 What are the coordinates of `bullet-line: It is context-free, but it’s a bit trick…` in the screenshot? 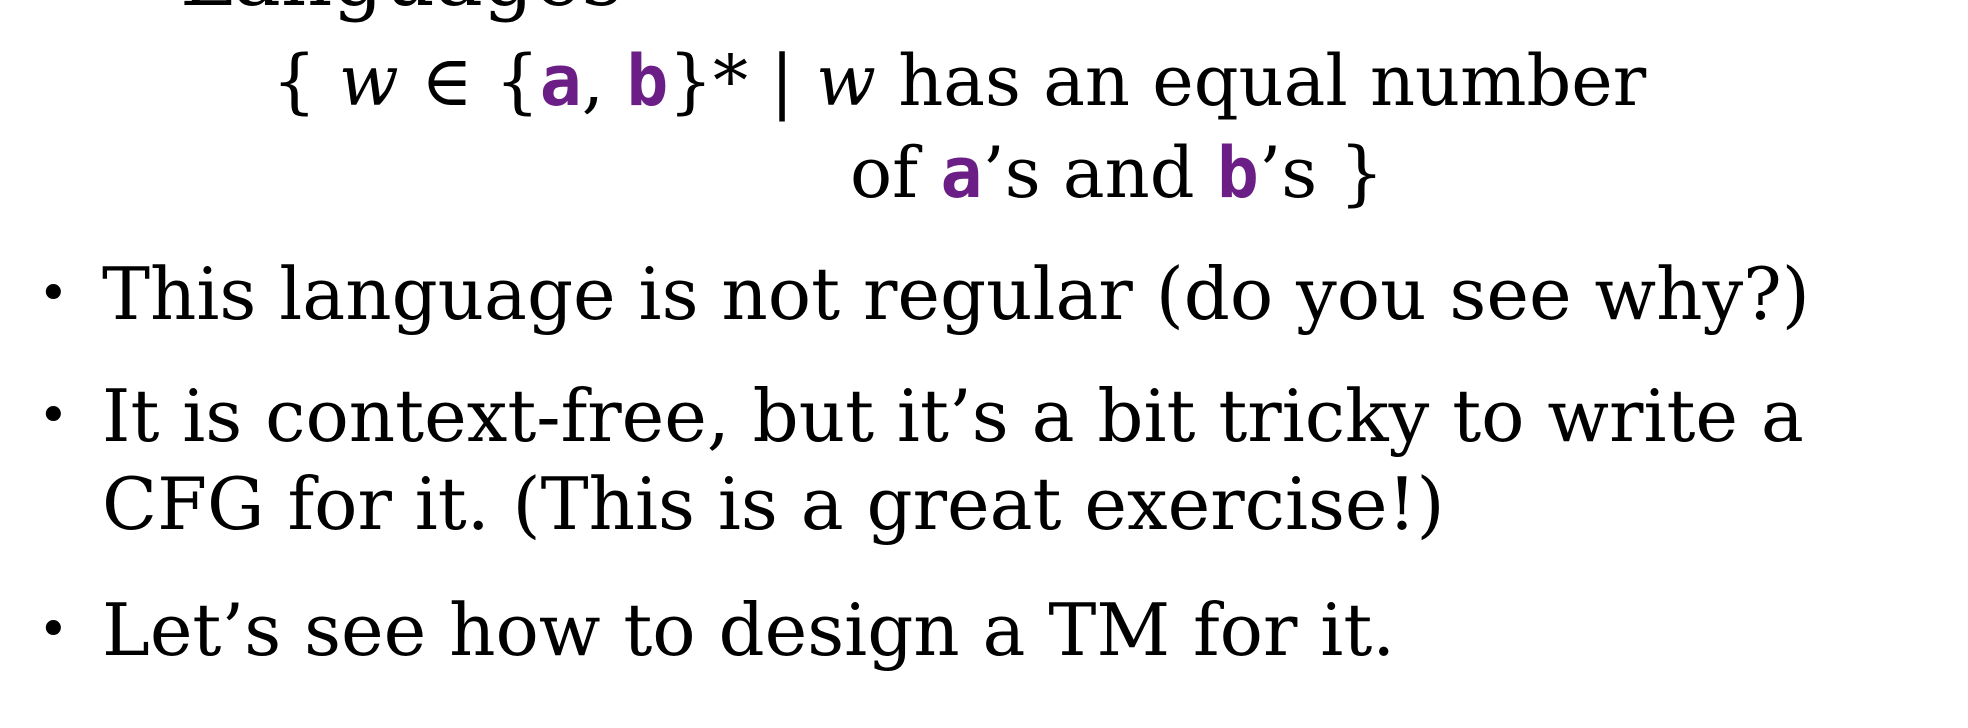 It's located at (953, 416).